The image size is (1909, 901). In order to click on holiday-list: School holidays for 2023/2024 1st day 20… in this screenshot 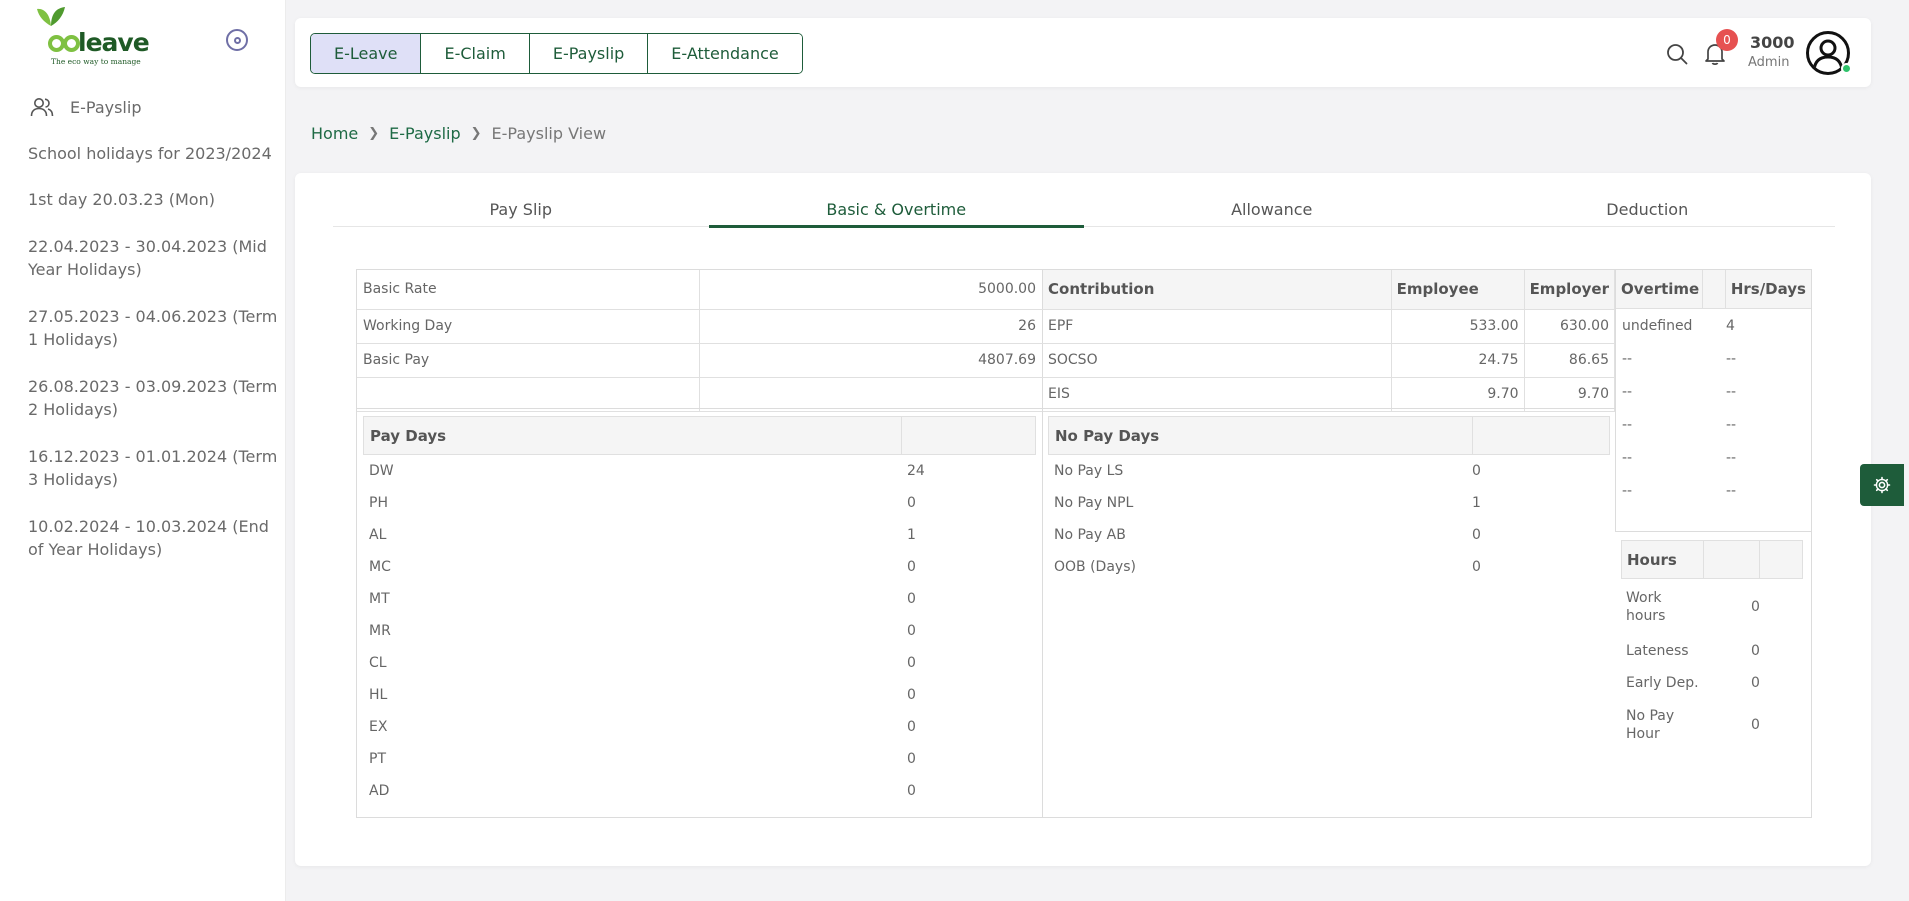, I will do `click(153, 363)`.